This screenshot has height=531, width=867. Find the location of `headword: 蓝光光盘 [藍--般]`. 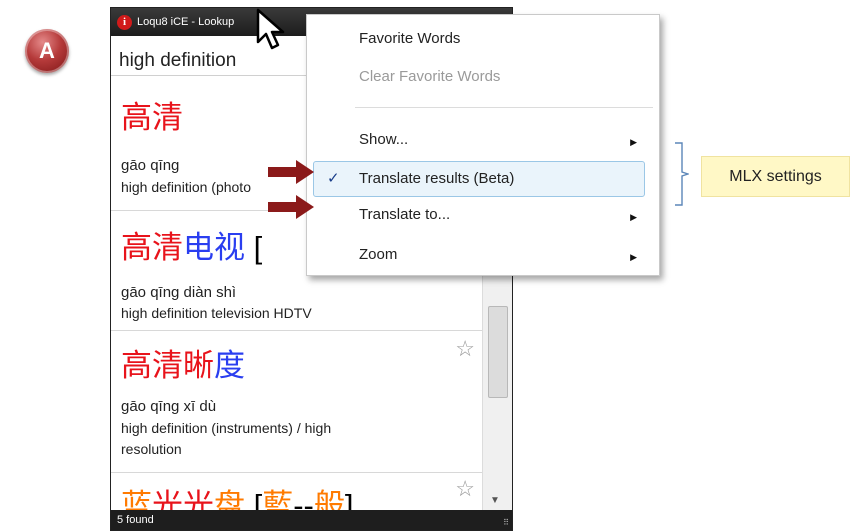

headword: 蓝光光盘 [藍--般] is located at coordinates (237, 495).